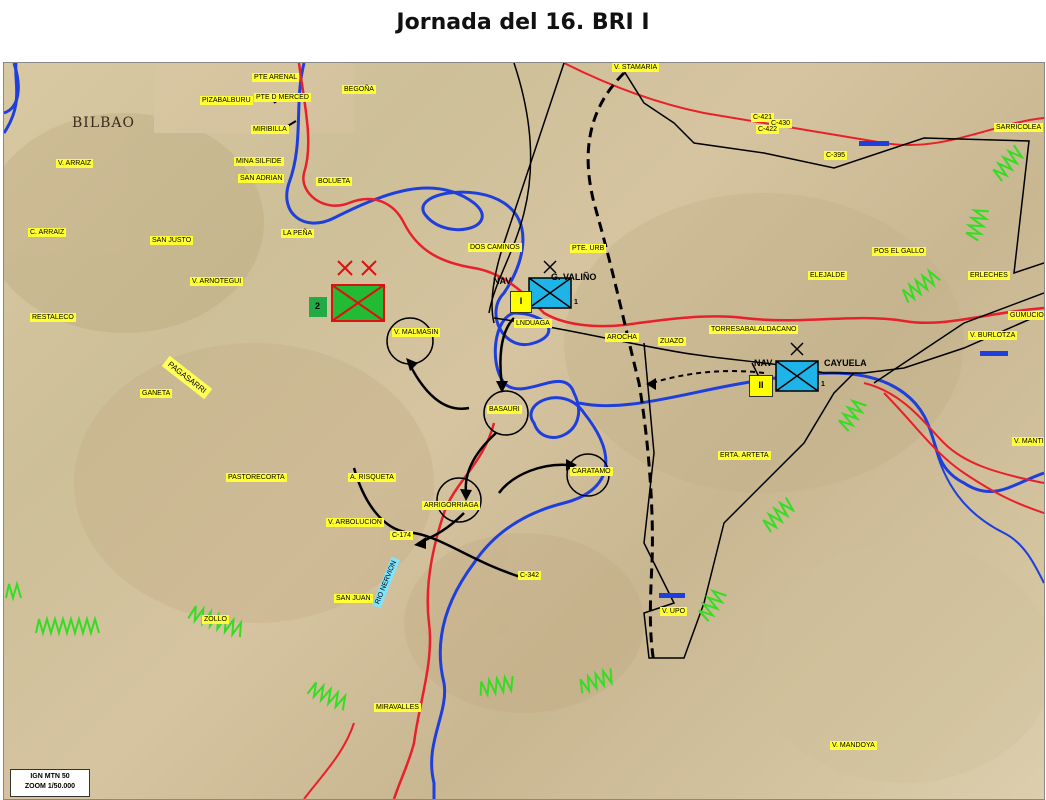  Describe the element at coordinates (591, 471) in the screenshot. I see `label-caratamo: CARATAMO` at that location.